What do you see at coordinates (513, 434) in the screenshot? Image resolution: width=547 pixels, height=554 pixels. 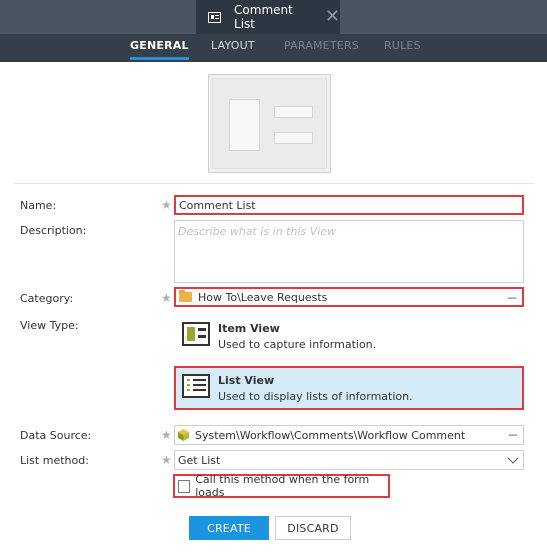 I see `data-source-browse-button: ---` at bounding box center [513, 434].